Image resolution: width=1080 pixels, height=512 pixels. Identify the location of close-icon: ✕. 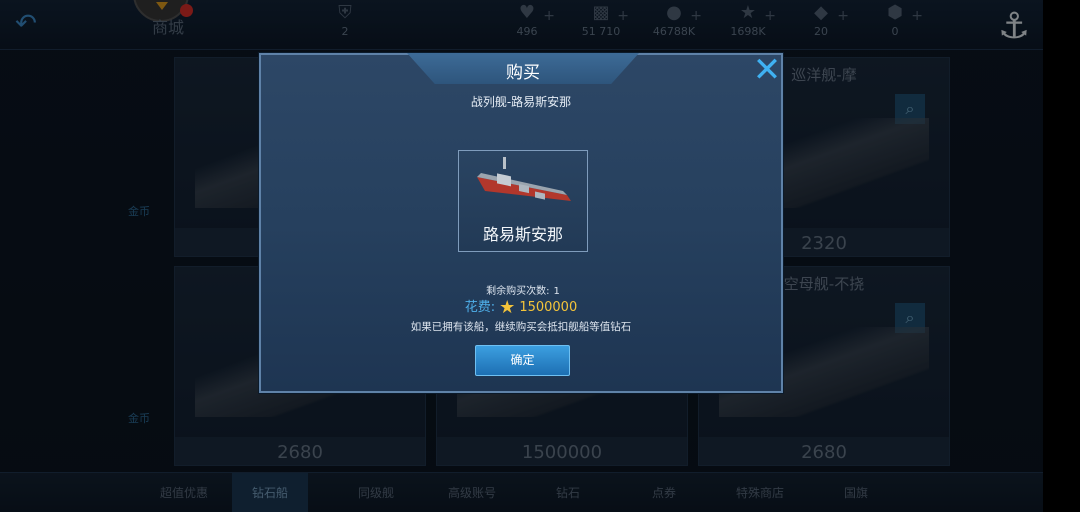
(767, 70).